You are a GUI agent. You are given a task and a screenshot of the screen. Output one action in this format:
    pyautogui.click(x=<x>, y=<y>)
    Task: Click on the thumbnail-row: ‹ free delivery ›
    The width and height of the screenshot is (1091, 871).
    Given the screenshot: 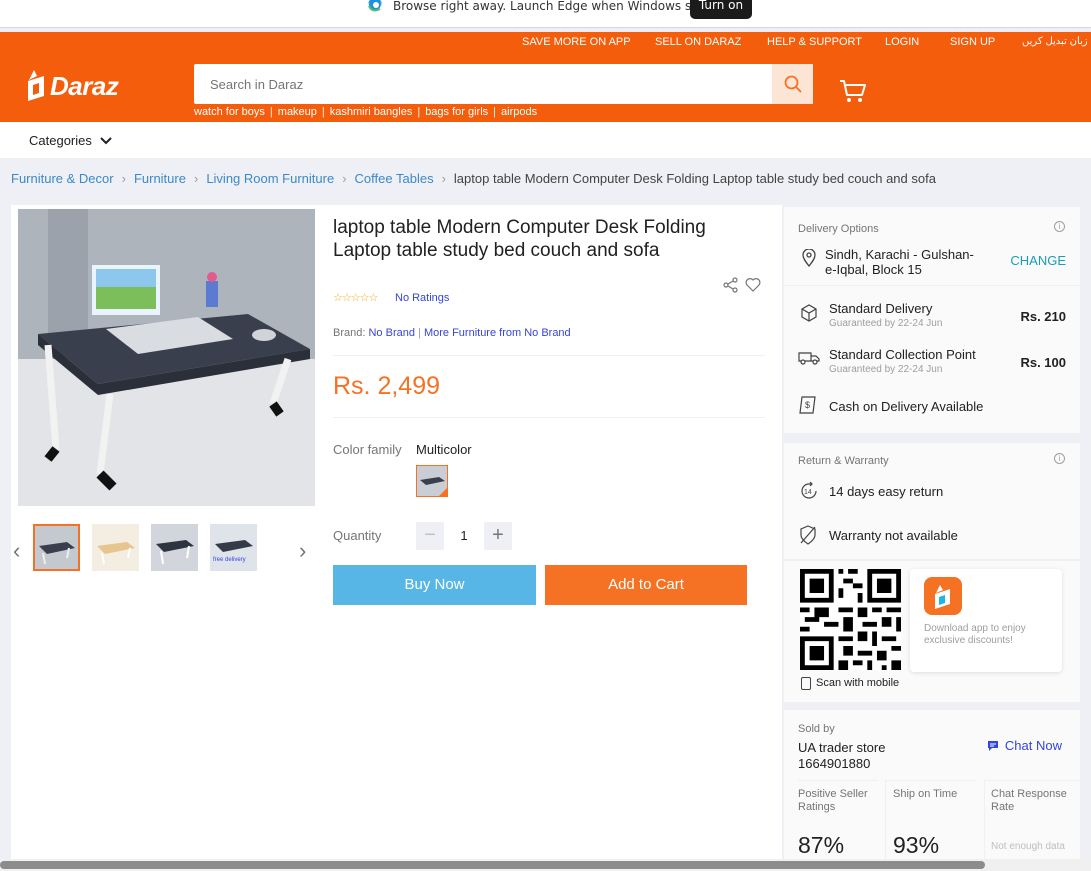 What is the action you would take?
    pyautogui.click(x=163, y=545)
    